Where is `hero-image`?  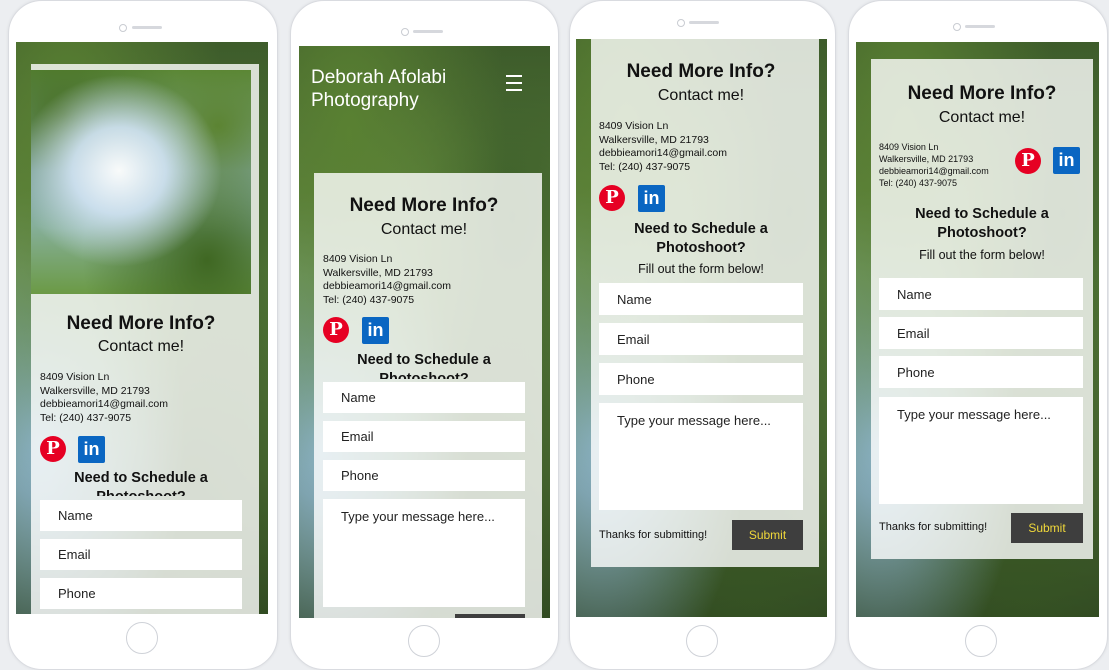
hero-image is located at coordinates (141, 182).